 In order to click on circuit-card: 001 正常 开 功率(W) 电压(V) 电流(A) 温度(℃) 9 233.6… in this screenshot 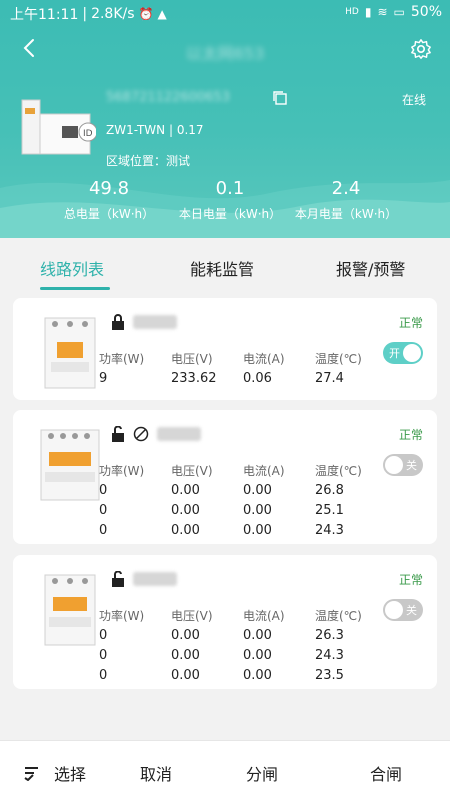, I will do `click(225, 349)`.